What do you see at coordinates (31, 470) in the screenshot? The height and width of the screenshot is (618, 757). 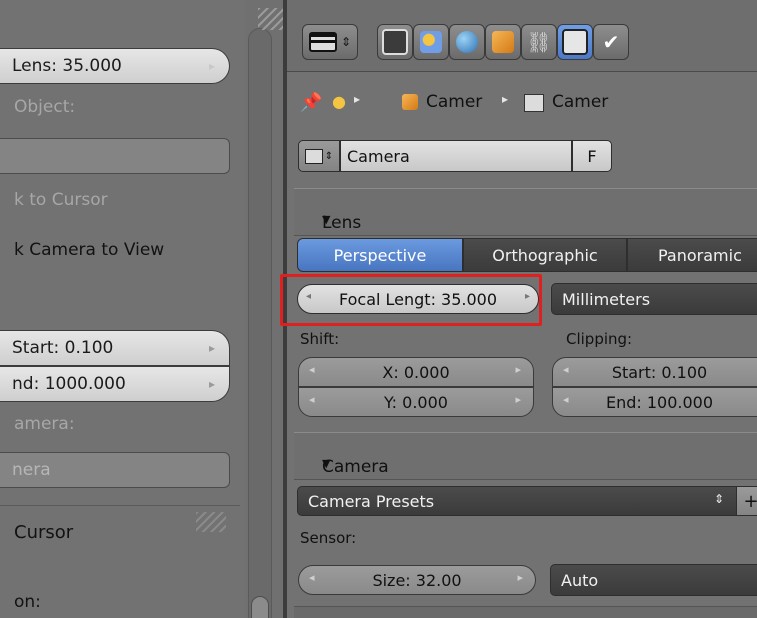 I see `local-camera-value: nera` at bounding box center [31, 470].